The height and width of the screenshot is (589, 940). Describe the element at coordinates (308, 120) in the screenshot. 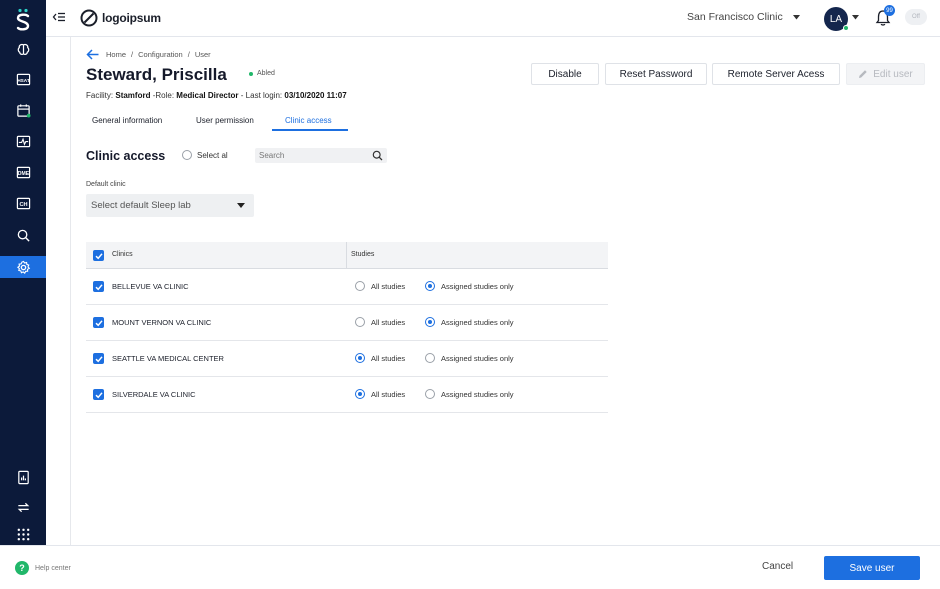

I see `tab-clinic-access: Clinic access` at that location.